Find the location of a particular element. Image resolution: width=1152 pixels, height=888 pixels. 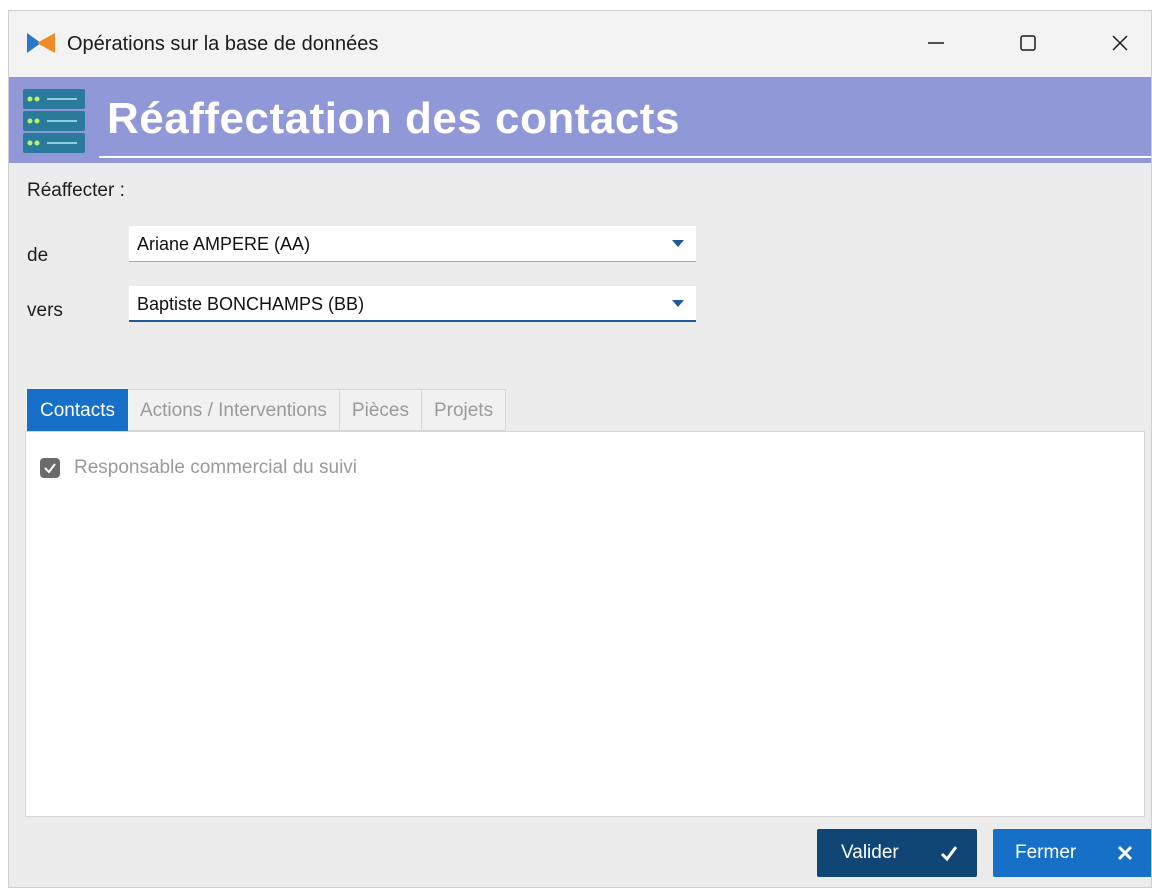

reaffecter-label: Réaffecter : is located at coordinates (76, 190).